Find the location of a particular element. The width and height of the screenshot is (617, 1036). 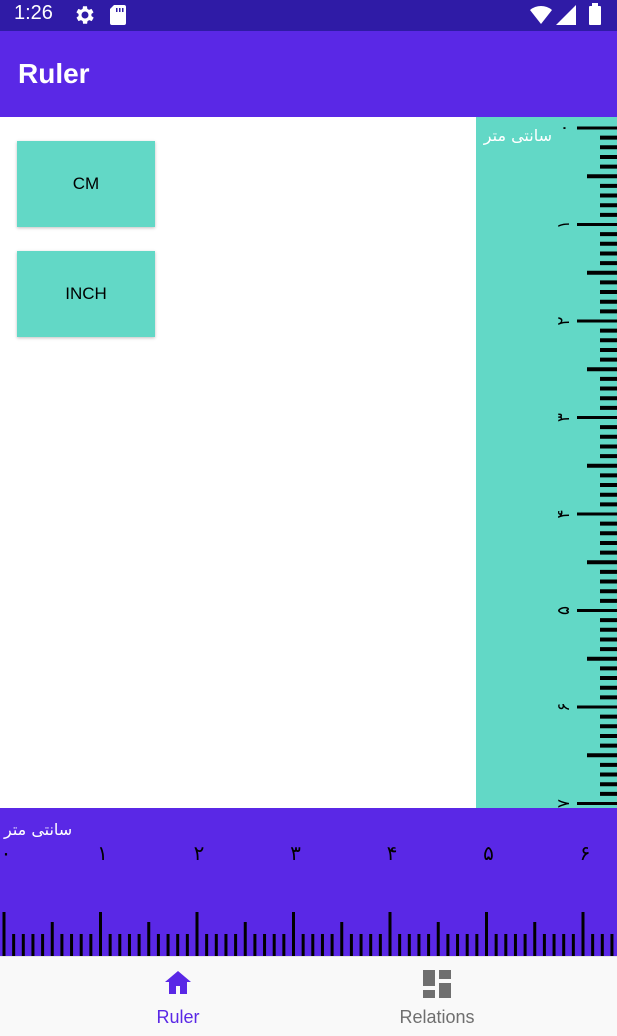

horizontal-ruler: ٠ ١ ٢ ٣ ۴ ۵ ۶ سانتی متر is located at coordinates (308, 882).